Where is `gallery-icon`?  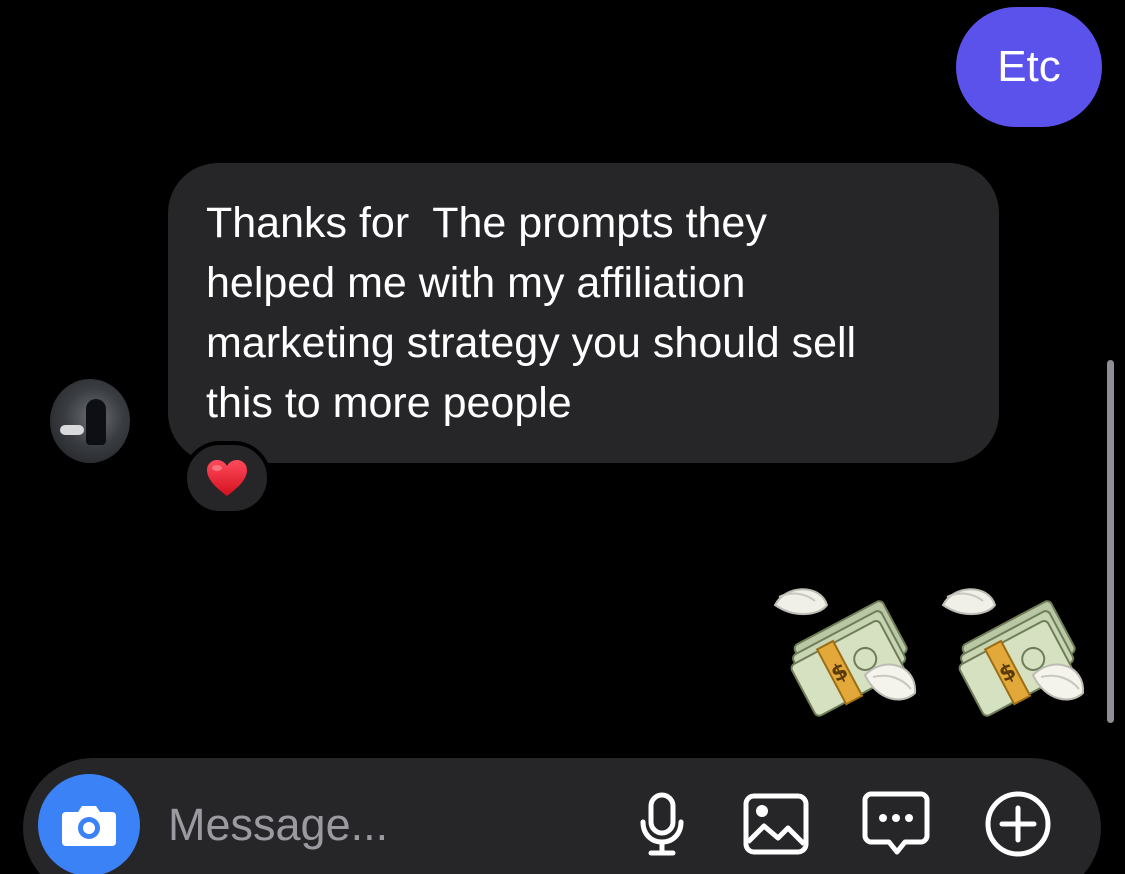
gallery-icon is located at coordinates (776, 824).